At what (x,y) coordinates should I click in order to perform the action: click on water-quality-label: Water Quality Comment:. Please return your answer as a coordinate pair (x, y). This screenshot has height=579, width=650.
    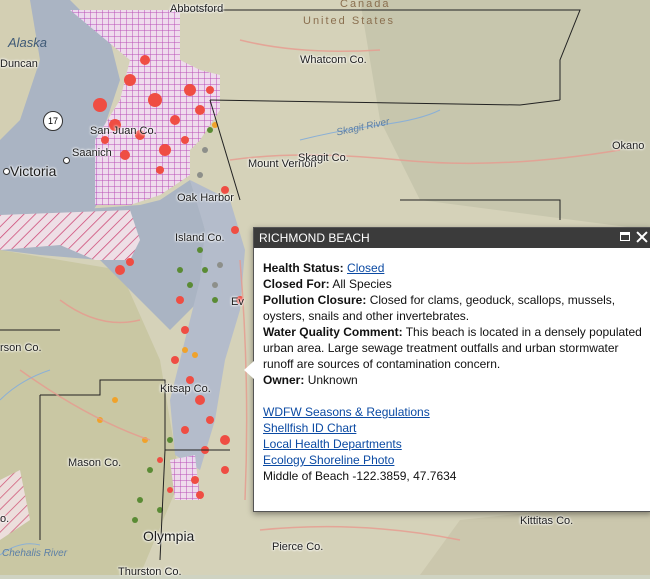
    Looking at the image, I should click on (333, 332).